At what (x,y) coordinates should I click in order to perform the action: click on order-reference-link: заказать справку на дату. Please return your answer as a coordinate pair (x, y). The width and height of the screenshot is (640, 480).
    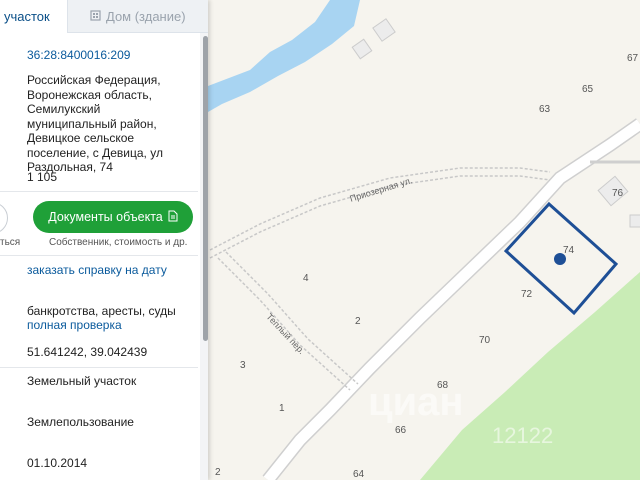
    Looking at the image, I should click on (97, 270).